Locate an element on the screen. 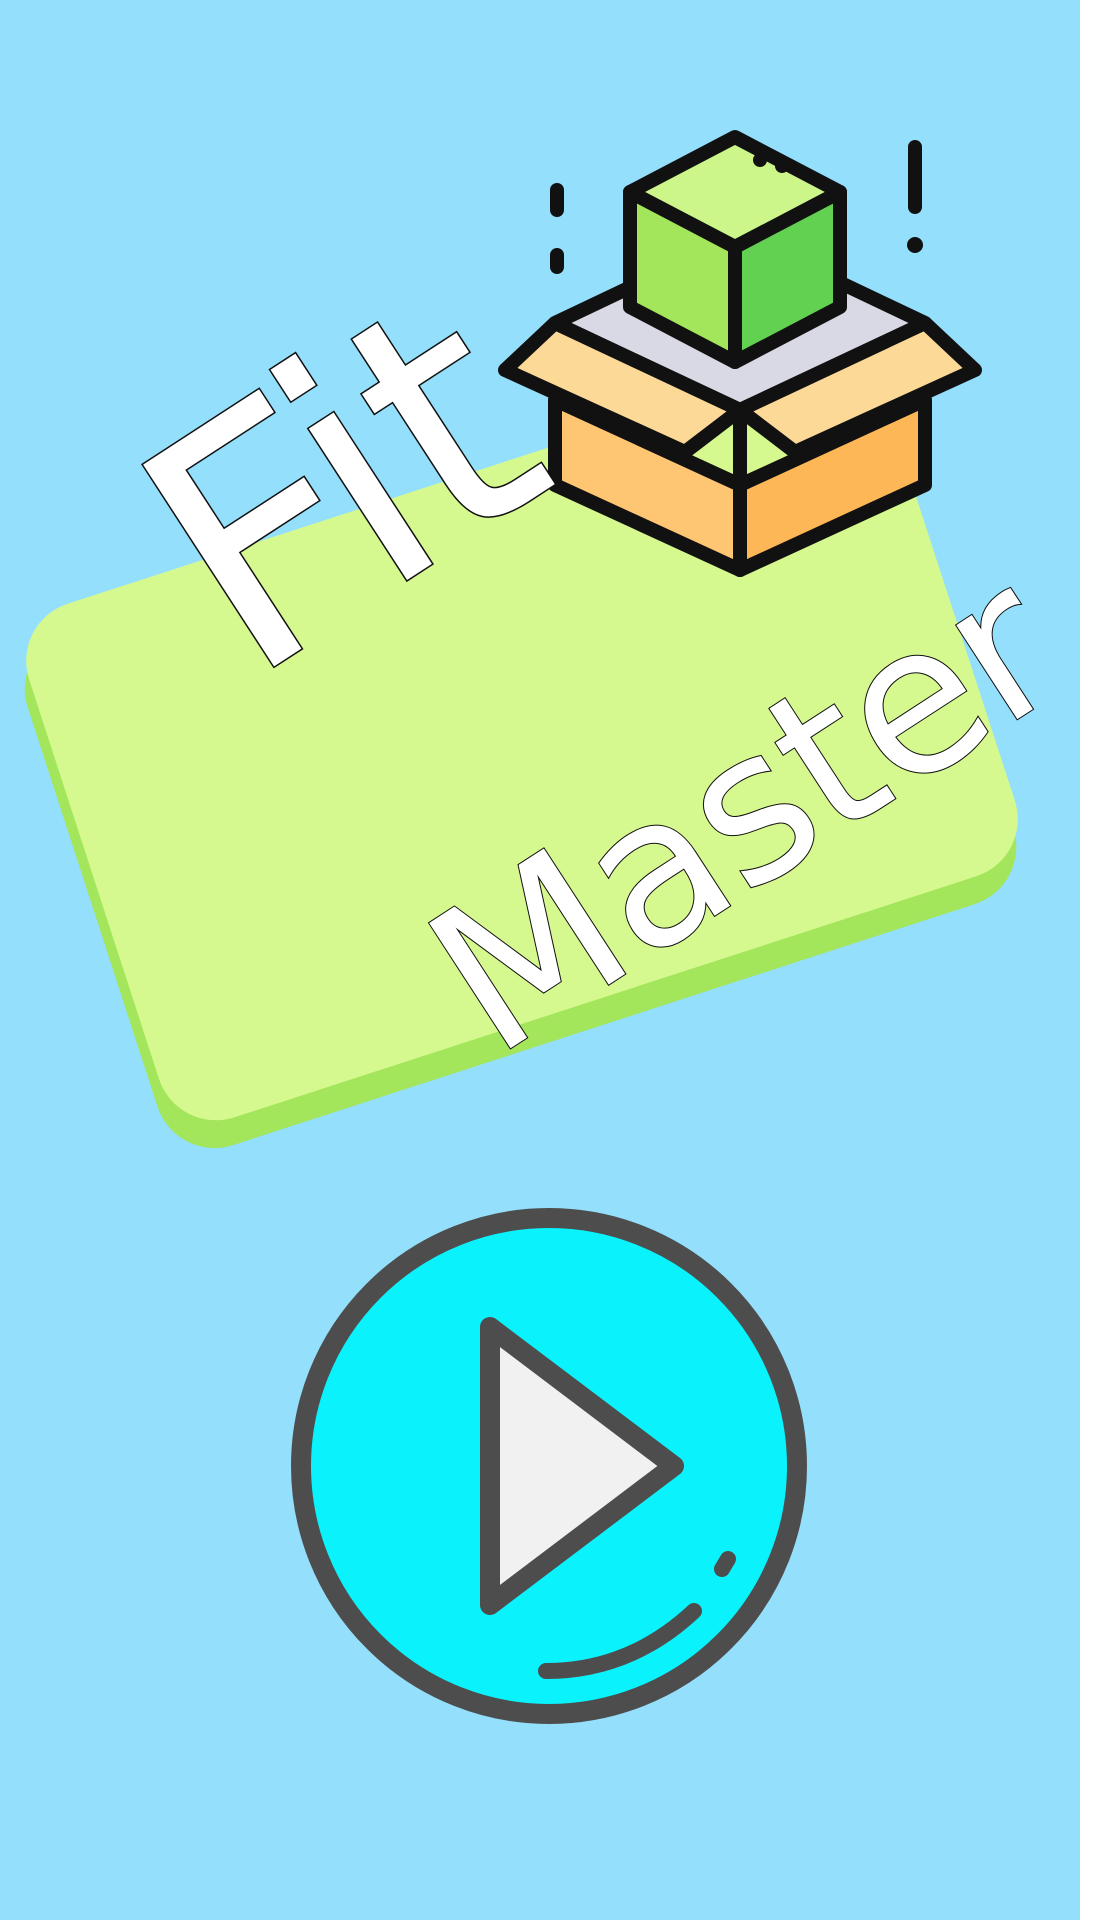 This screenshot has height=1920, width=1099. play-button is located at coordinates (549, 1466).